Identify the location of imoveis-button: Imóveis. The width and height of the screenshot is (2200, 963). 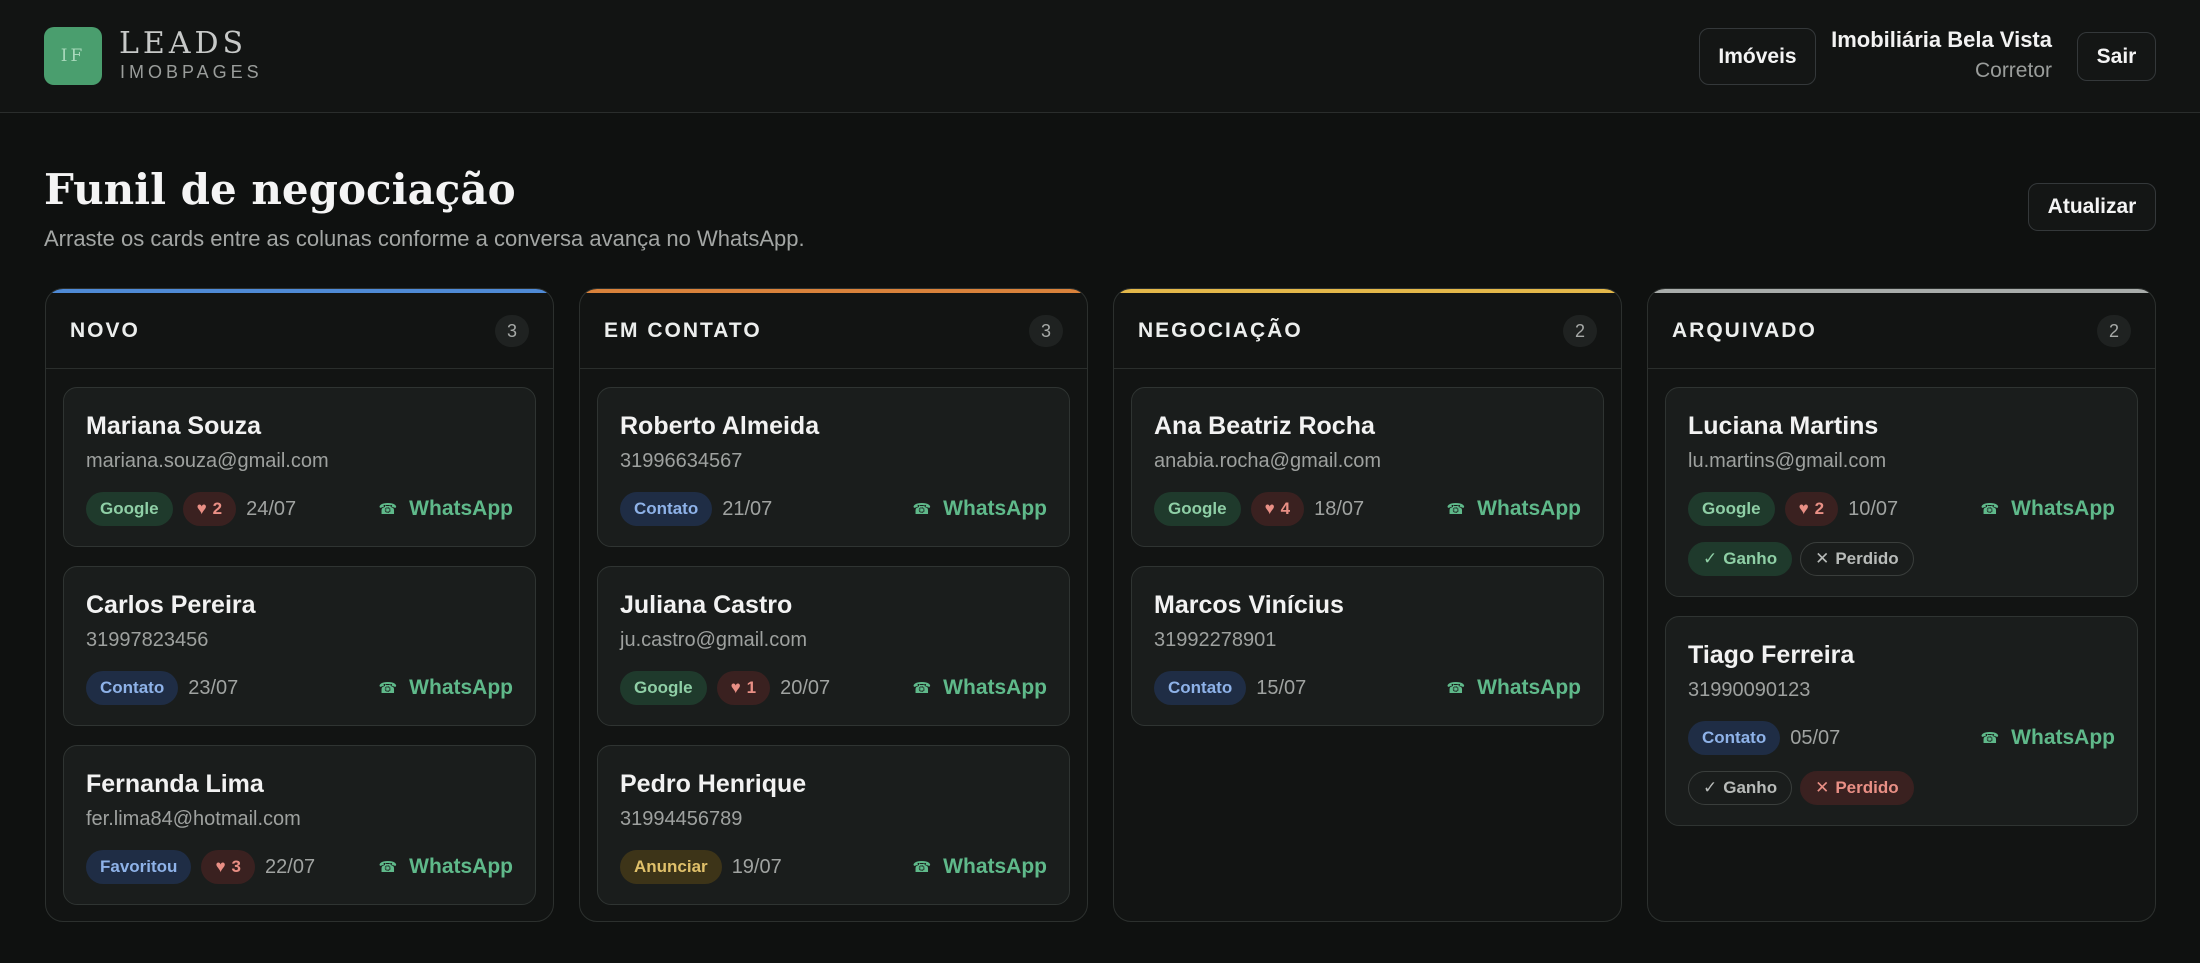
(1757, 56).